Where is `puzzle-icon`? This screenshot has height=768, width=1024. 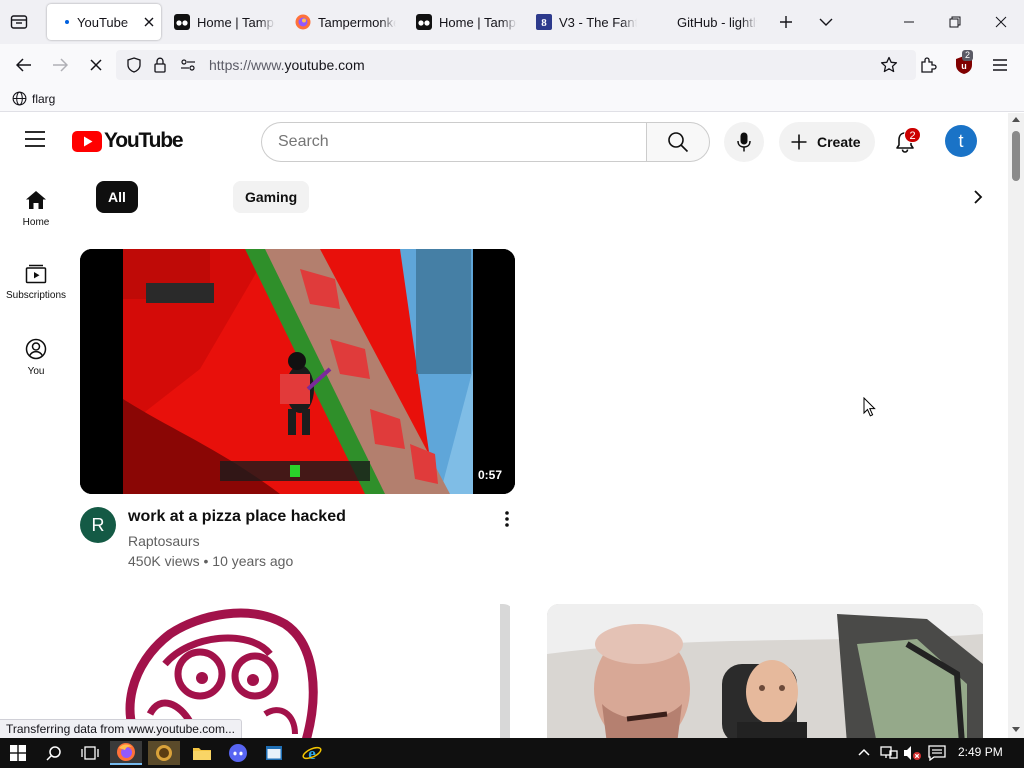
puzzle-icon is located at coordinates (929, 65).